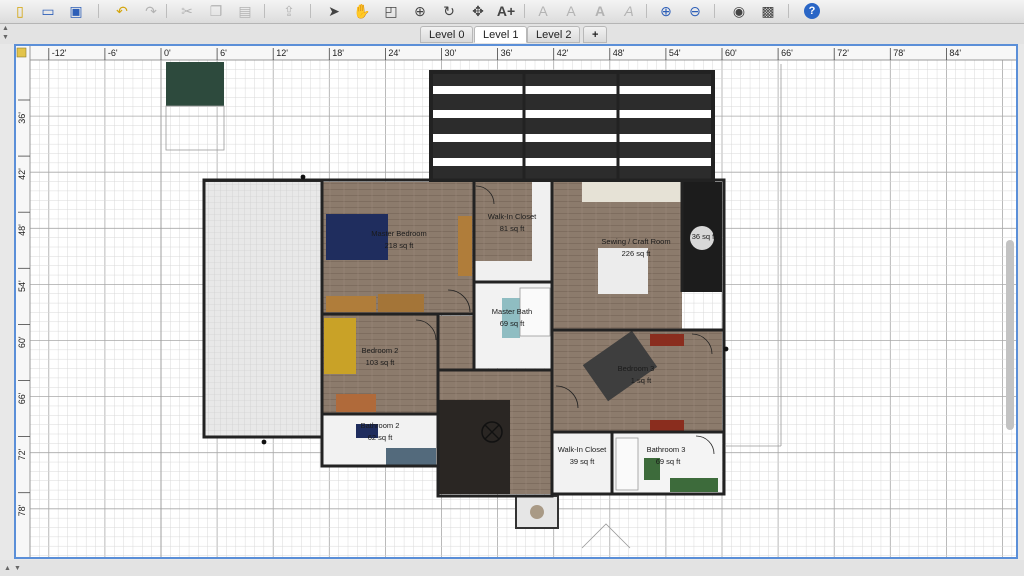 The width and height of the screenshot is (1024, 576). What do you see at coordinates (362, 11) in the screenshot?
I see `pan-icon: ✋` at bounding box center [362, 11].